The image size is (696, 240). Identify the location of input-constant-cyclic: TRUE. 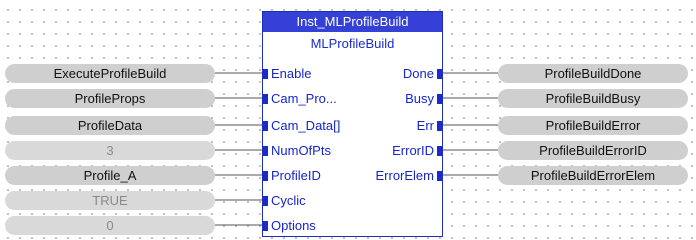
(110, 200).